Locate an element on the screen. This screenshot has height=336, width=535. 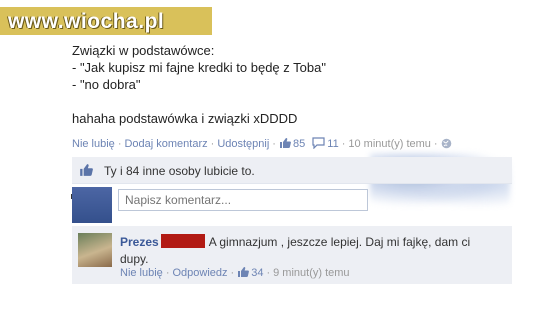
comment-input is located at coordinates (243, 200).